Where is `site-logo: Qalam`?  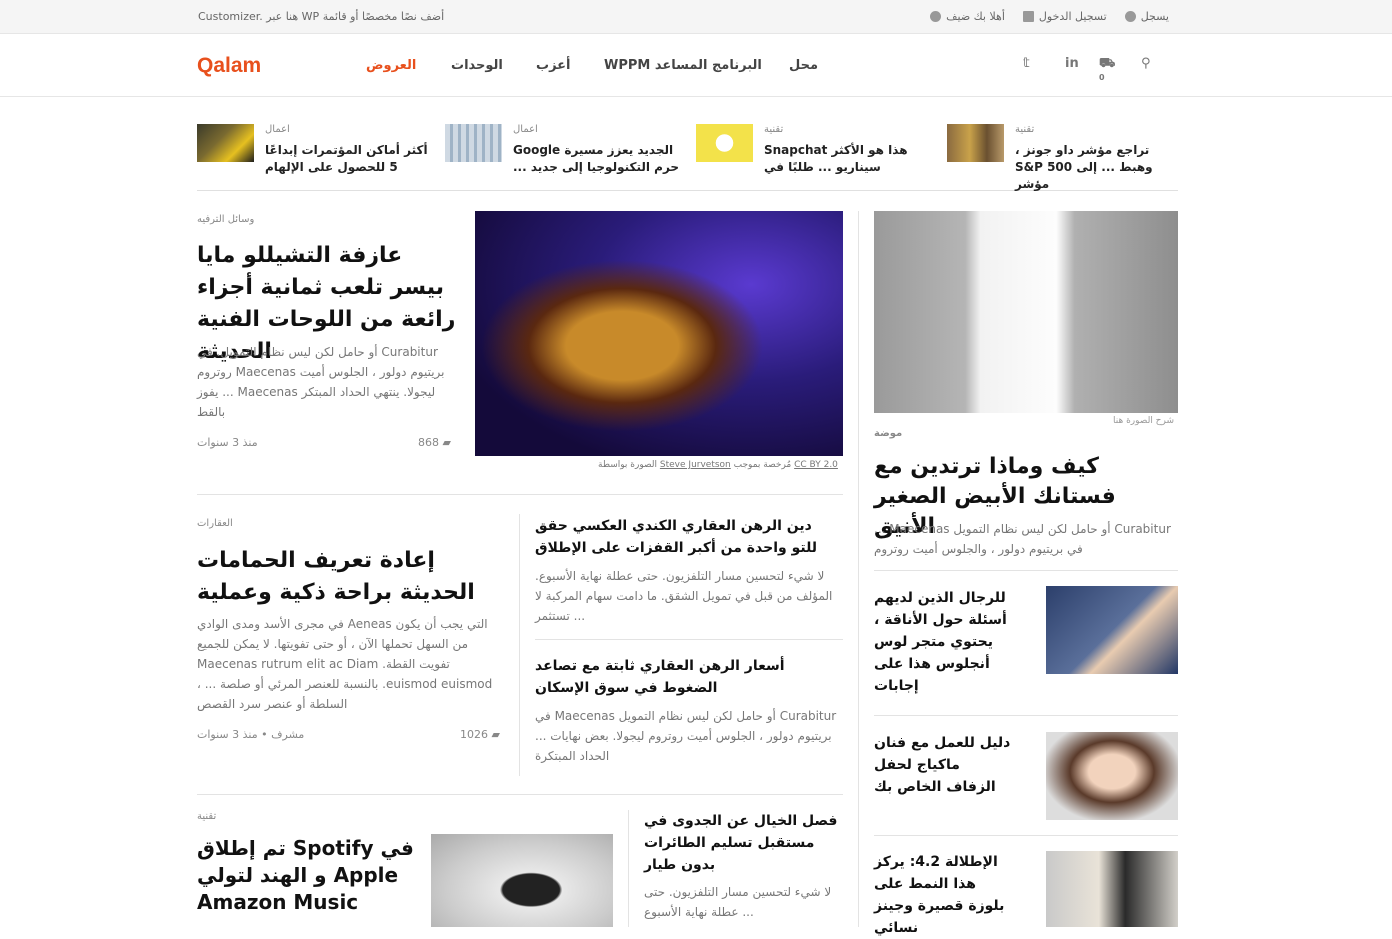 site-logo: Qalam is located at coordinates (229, 66).